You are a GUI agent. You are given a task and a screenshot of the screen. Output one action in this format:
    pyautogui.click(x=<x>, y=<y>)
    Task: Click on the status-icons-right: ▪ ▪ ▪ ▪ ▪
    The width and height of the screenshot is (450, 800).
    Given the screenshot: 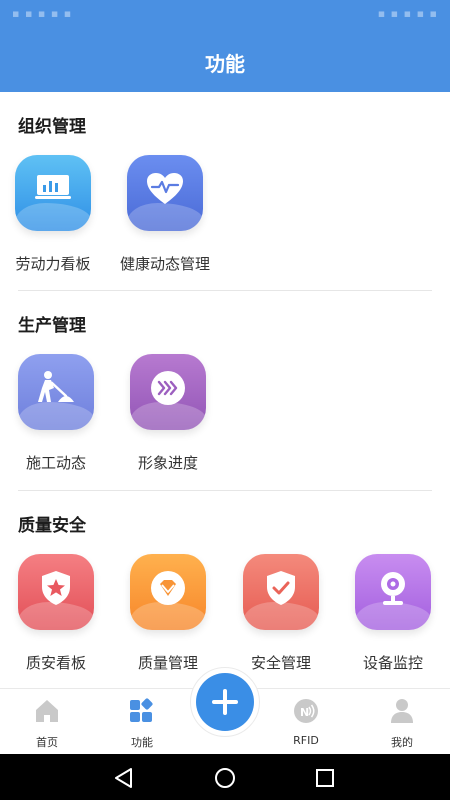 What is the action you would take?
    pyautogui.click(x=407, y=13)
    